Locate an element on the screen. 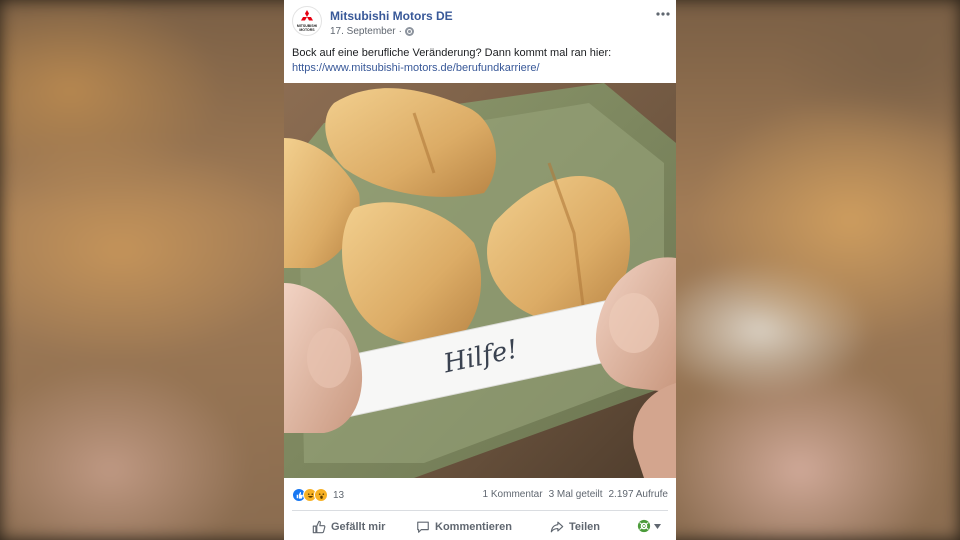 This screenshot has width=960, height=540. wow-reaction-icon is located at coordinates (321, 495).